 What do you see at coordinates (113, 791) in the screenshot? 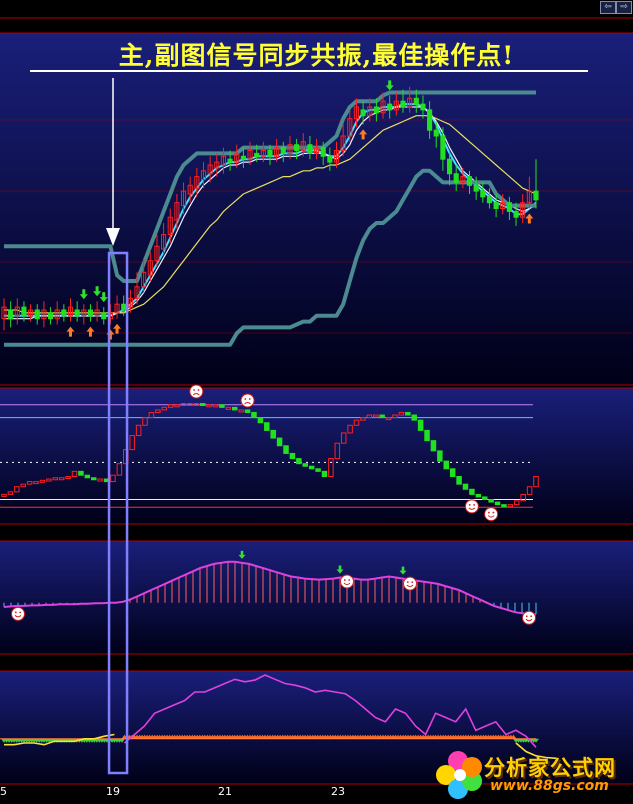
I see `x-tick-label: 19` at bounding box center [113, 791].